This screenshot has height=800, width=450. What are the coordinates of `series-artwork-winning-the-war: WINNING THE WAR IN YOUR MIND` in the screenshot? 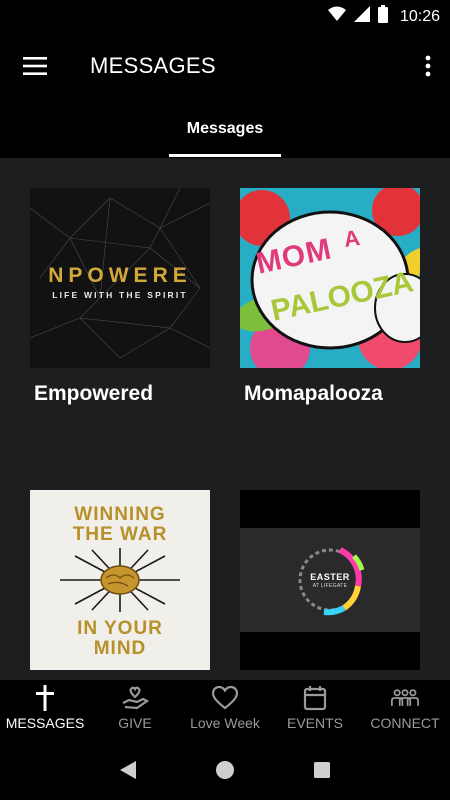 It's located at (120, 580).